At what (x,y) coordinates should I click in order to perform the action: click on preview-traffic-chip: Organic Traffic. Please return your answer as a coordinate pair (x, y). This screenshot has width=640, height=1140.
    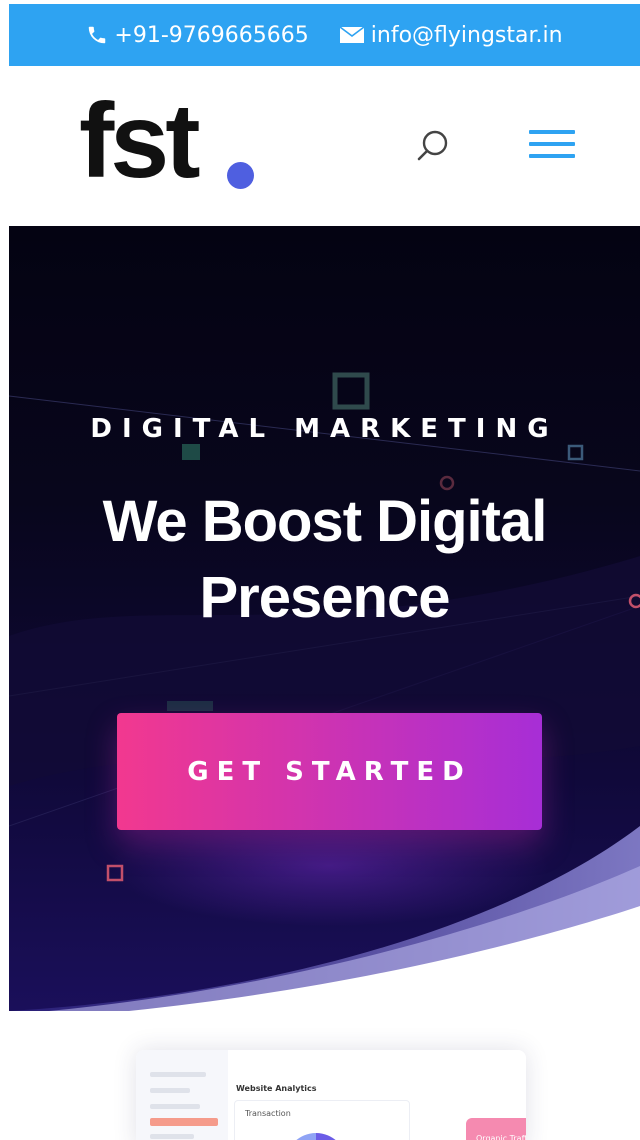
    Looking at the image, I should click on (496, 1129).